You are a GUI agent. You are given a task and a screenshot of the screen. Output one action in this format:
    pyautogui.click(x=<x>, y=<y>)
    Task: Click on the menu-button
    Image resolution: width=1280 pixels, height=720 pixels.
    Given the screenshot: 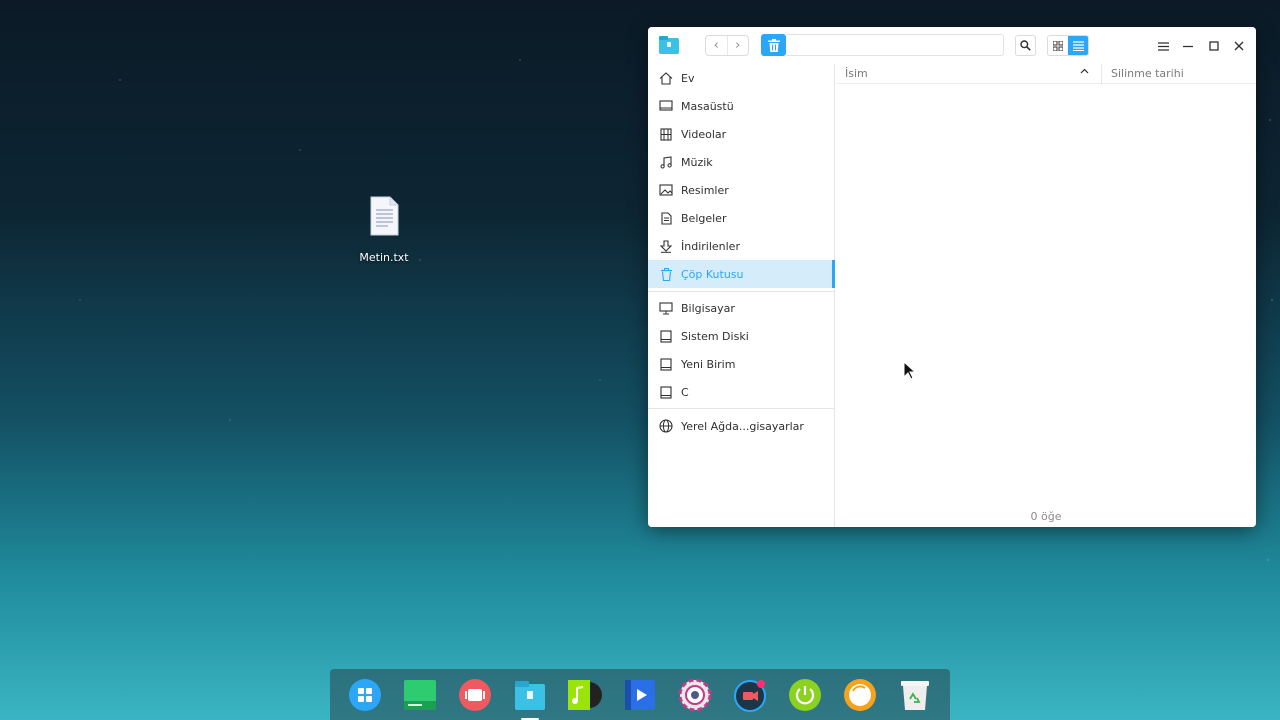 What is the action you would take?
    pyautogui.click(x=1163, y=46)
    